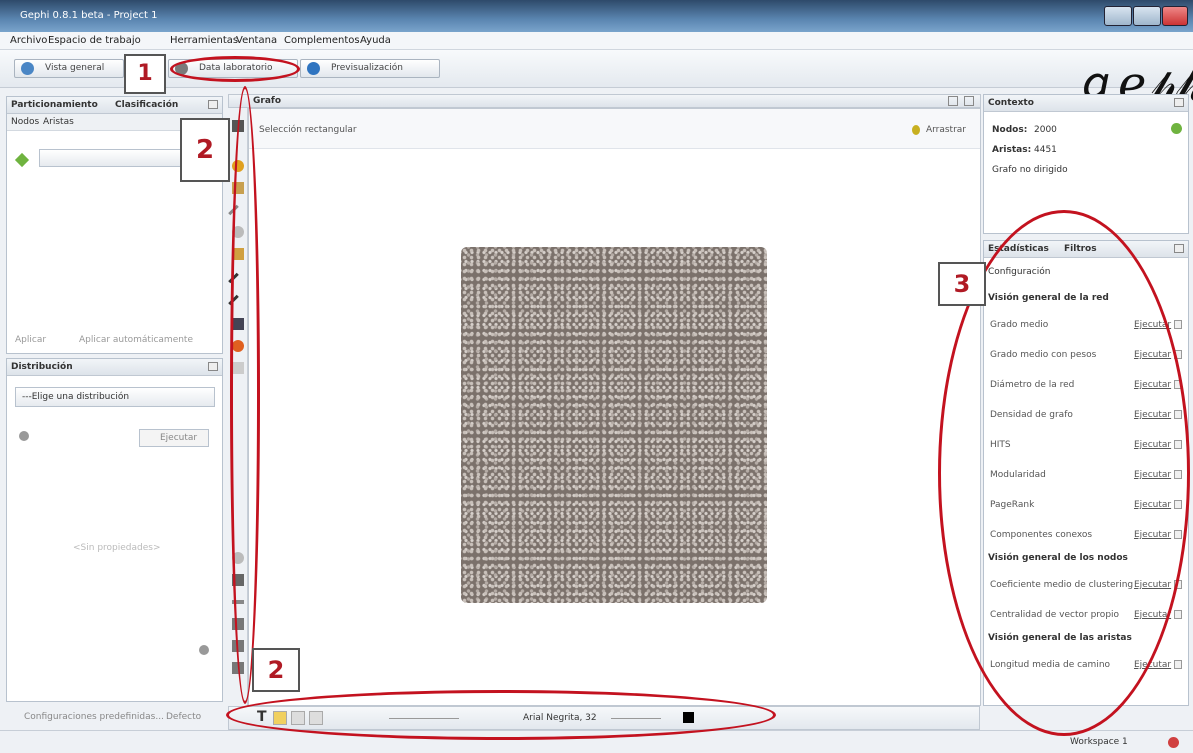 This screenshot has width=1193, height=753. Describe the element at coordinates (1099, 742) in the screenshot. I see `workspace-label: Workspace 1` at that location.